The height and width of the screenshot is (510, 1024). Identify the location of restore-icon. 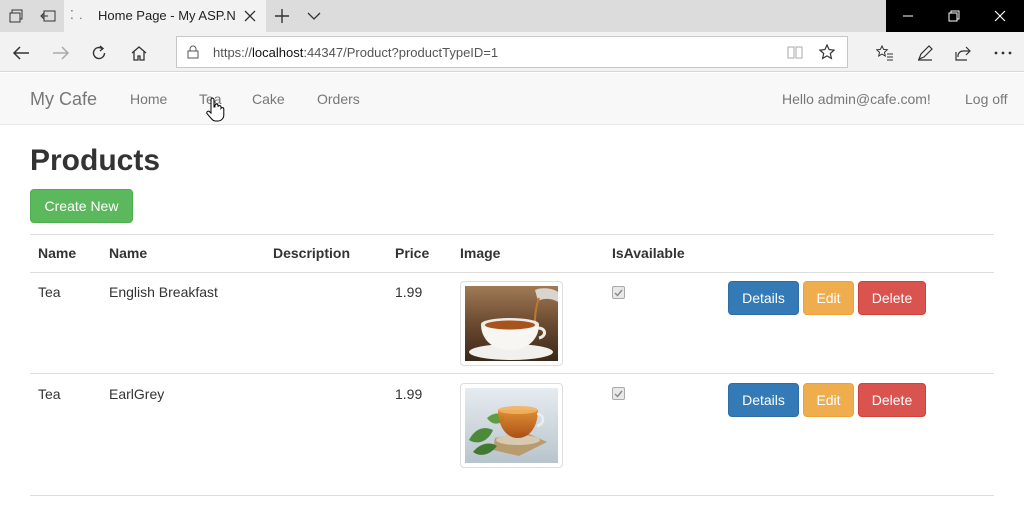
(954, 16).